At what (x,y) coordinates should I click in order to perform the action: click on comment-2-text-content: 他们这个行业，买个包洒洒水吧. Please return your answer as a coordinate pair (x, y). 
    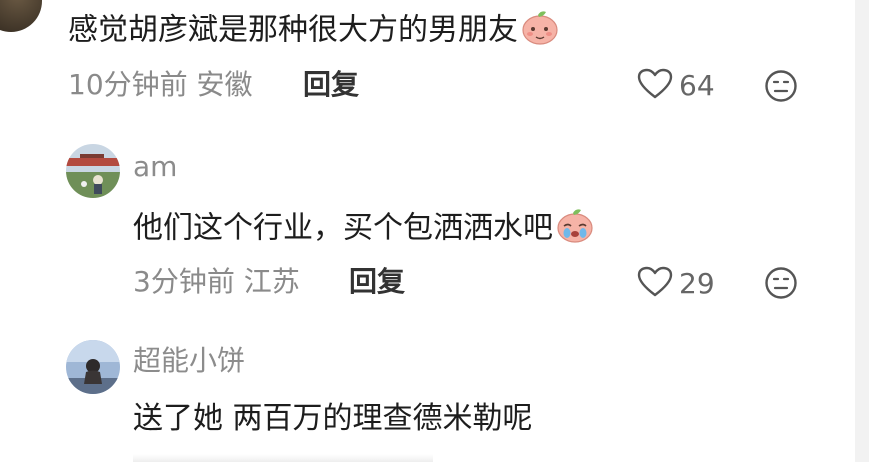
    Looking at the image, I should click on (343, 228).